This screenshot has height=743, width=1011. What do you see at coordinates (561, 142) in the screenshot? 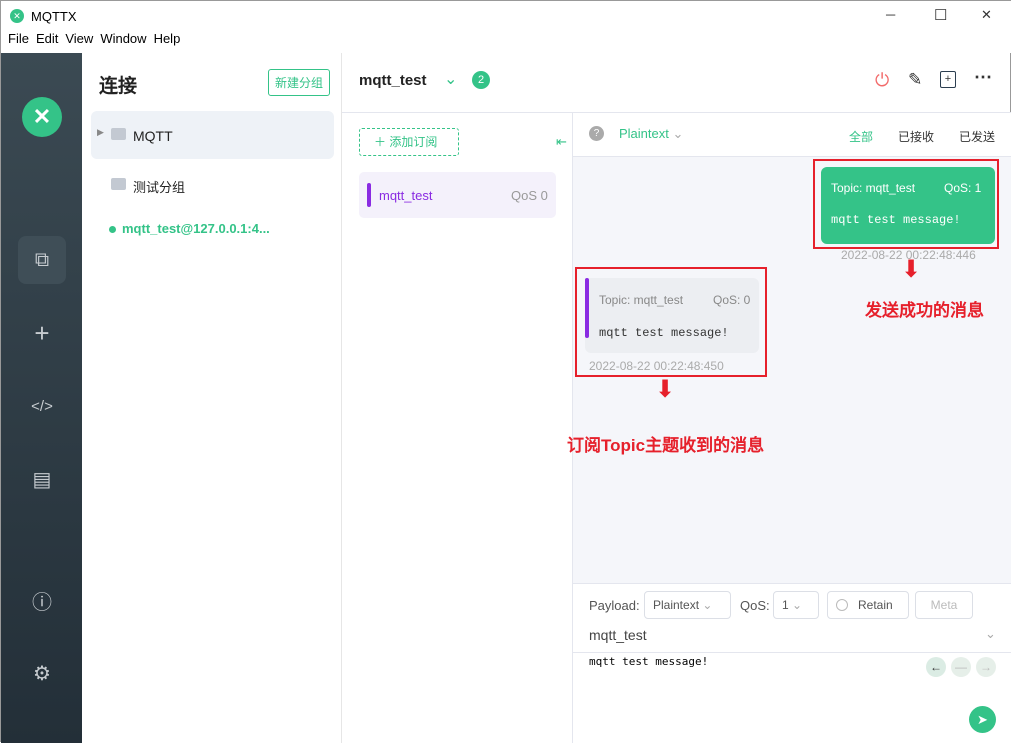
I see `collapse-list-icon: ⇤` at bounding box center [561, 142].